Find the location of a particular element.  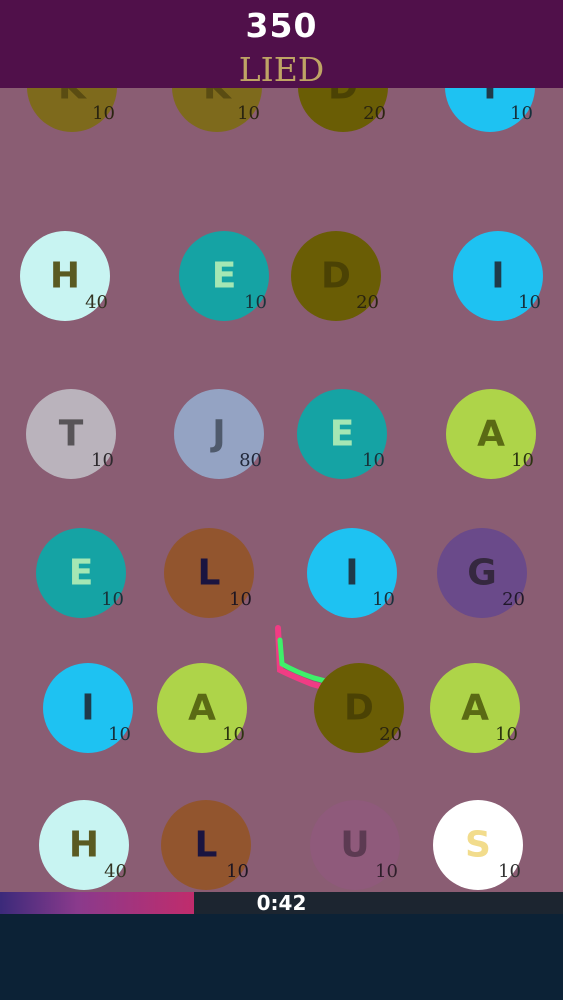

timer-bar: 0:42 is located at coordinates (281, 903).